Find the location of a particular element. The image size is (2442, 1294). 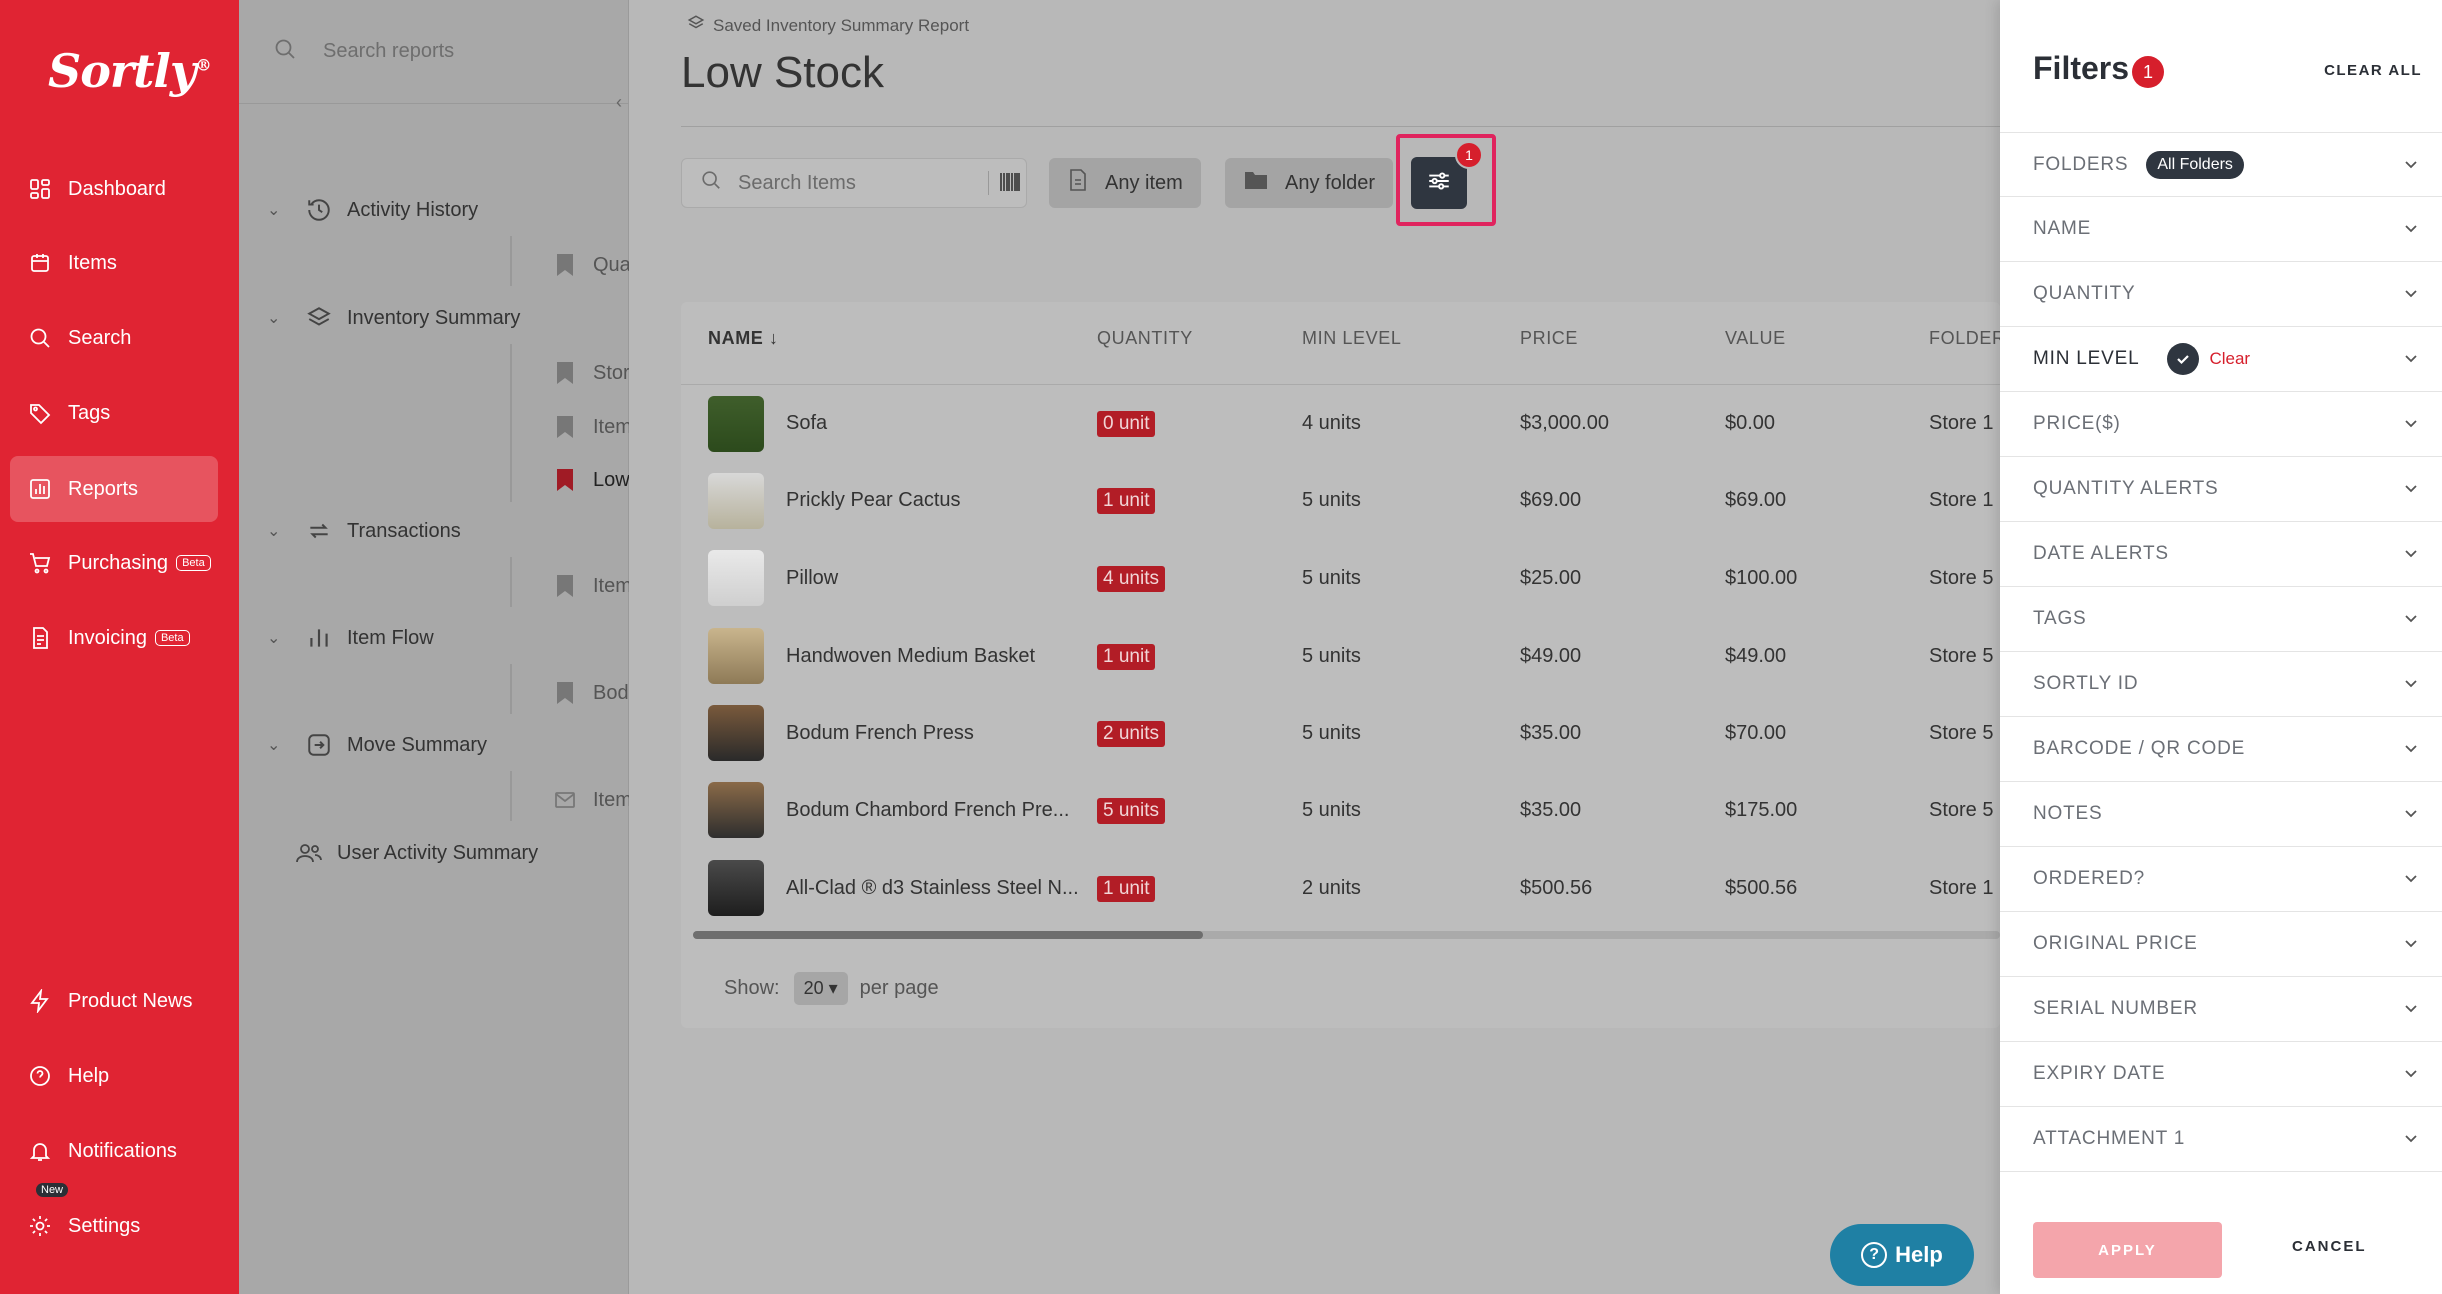

filter-price: PRICE($) is located at coordinates (2221, 424).